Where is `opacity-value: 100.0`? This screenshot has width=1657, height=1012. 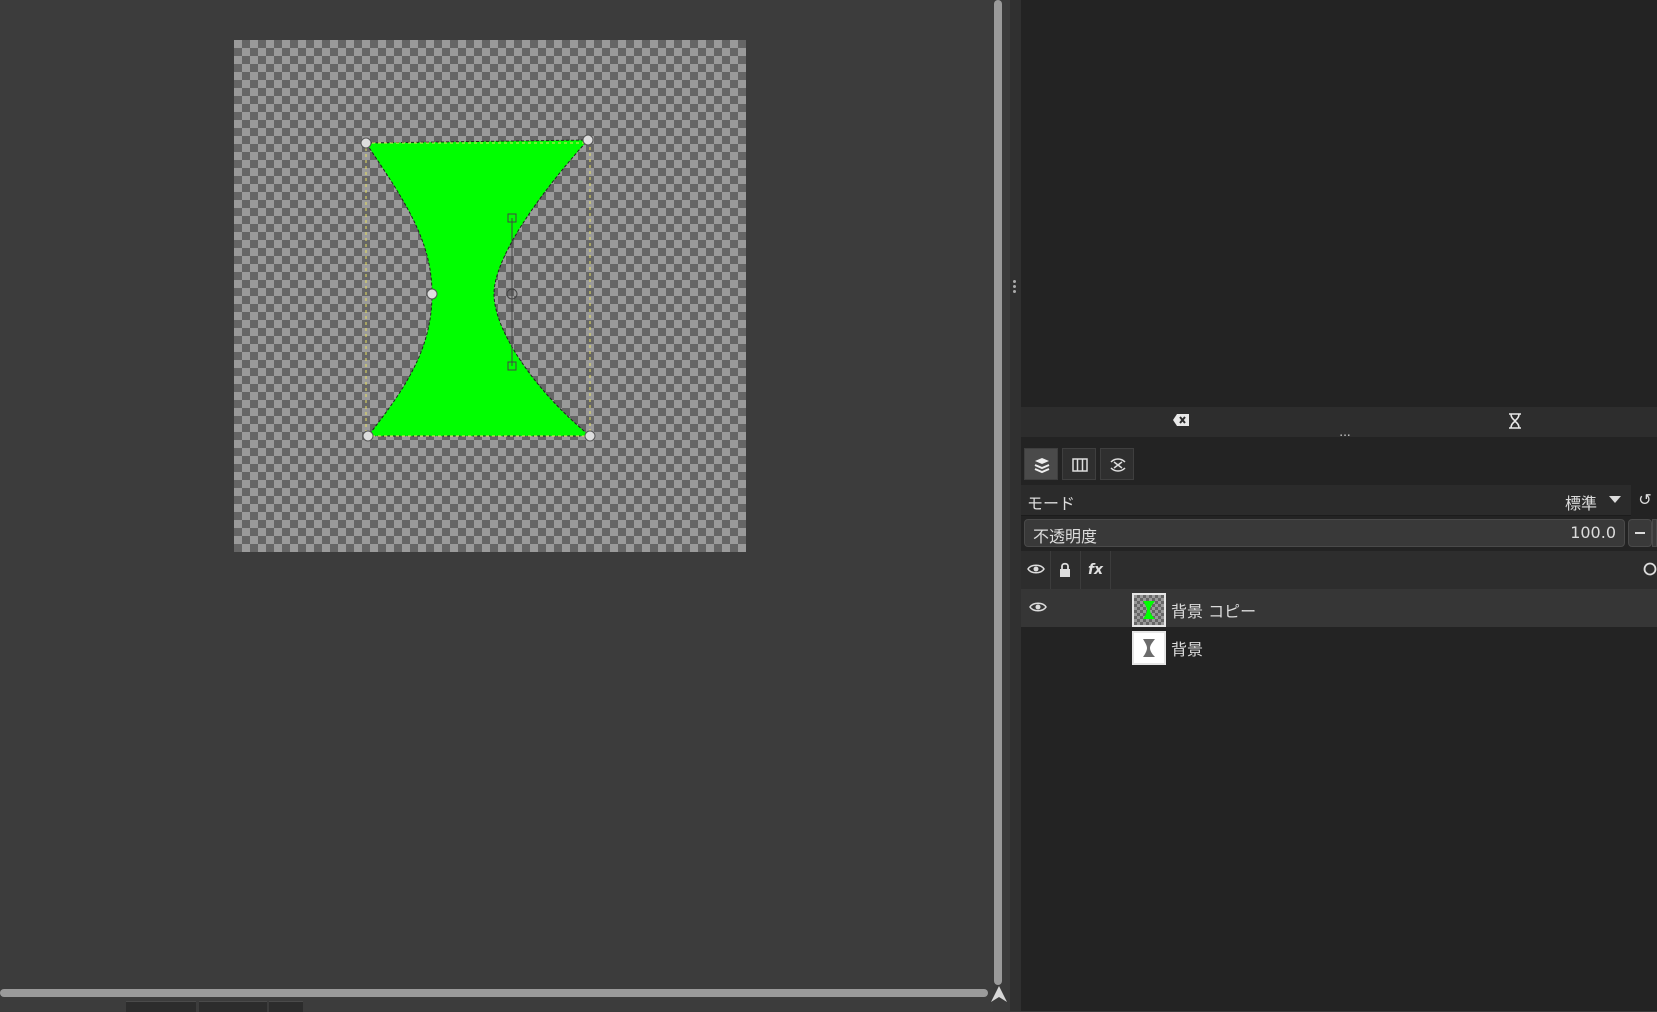 opacity-value: 100.0 is located at coordinates (1593, 532).